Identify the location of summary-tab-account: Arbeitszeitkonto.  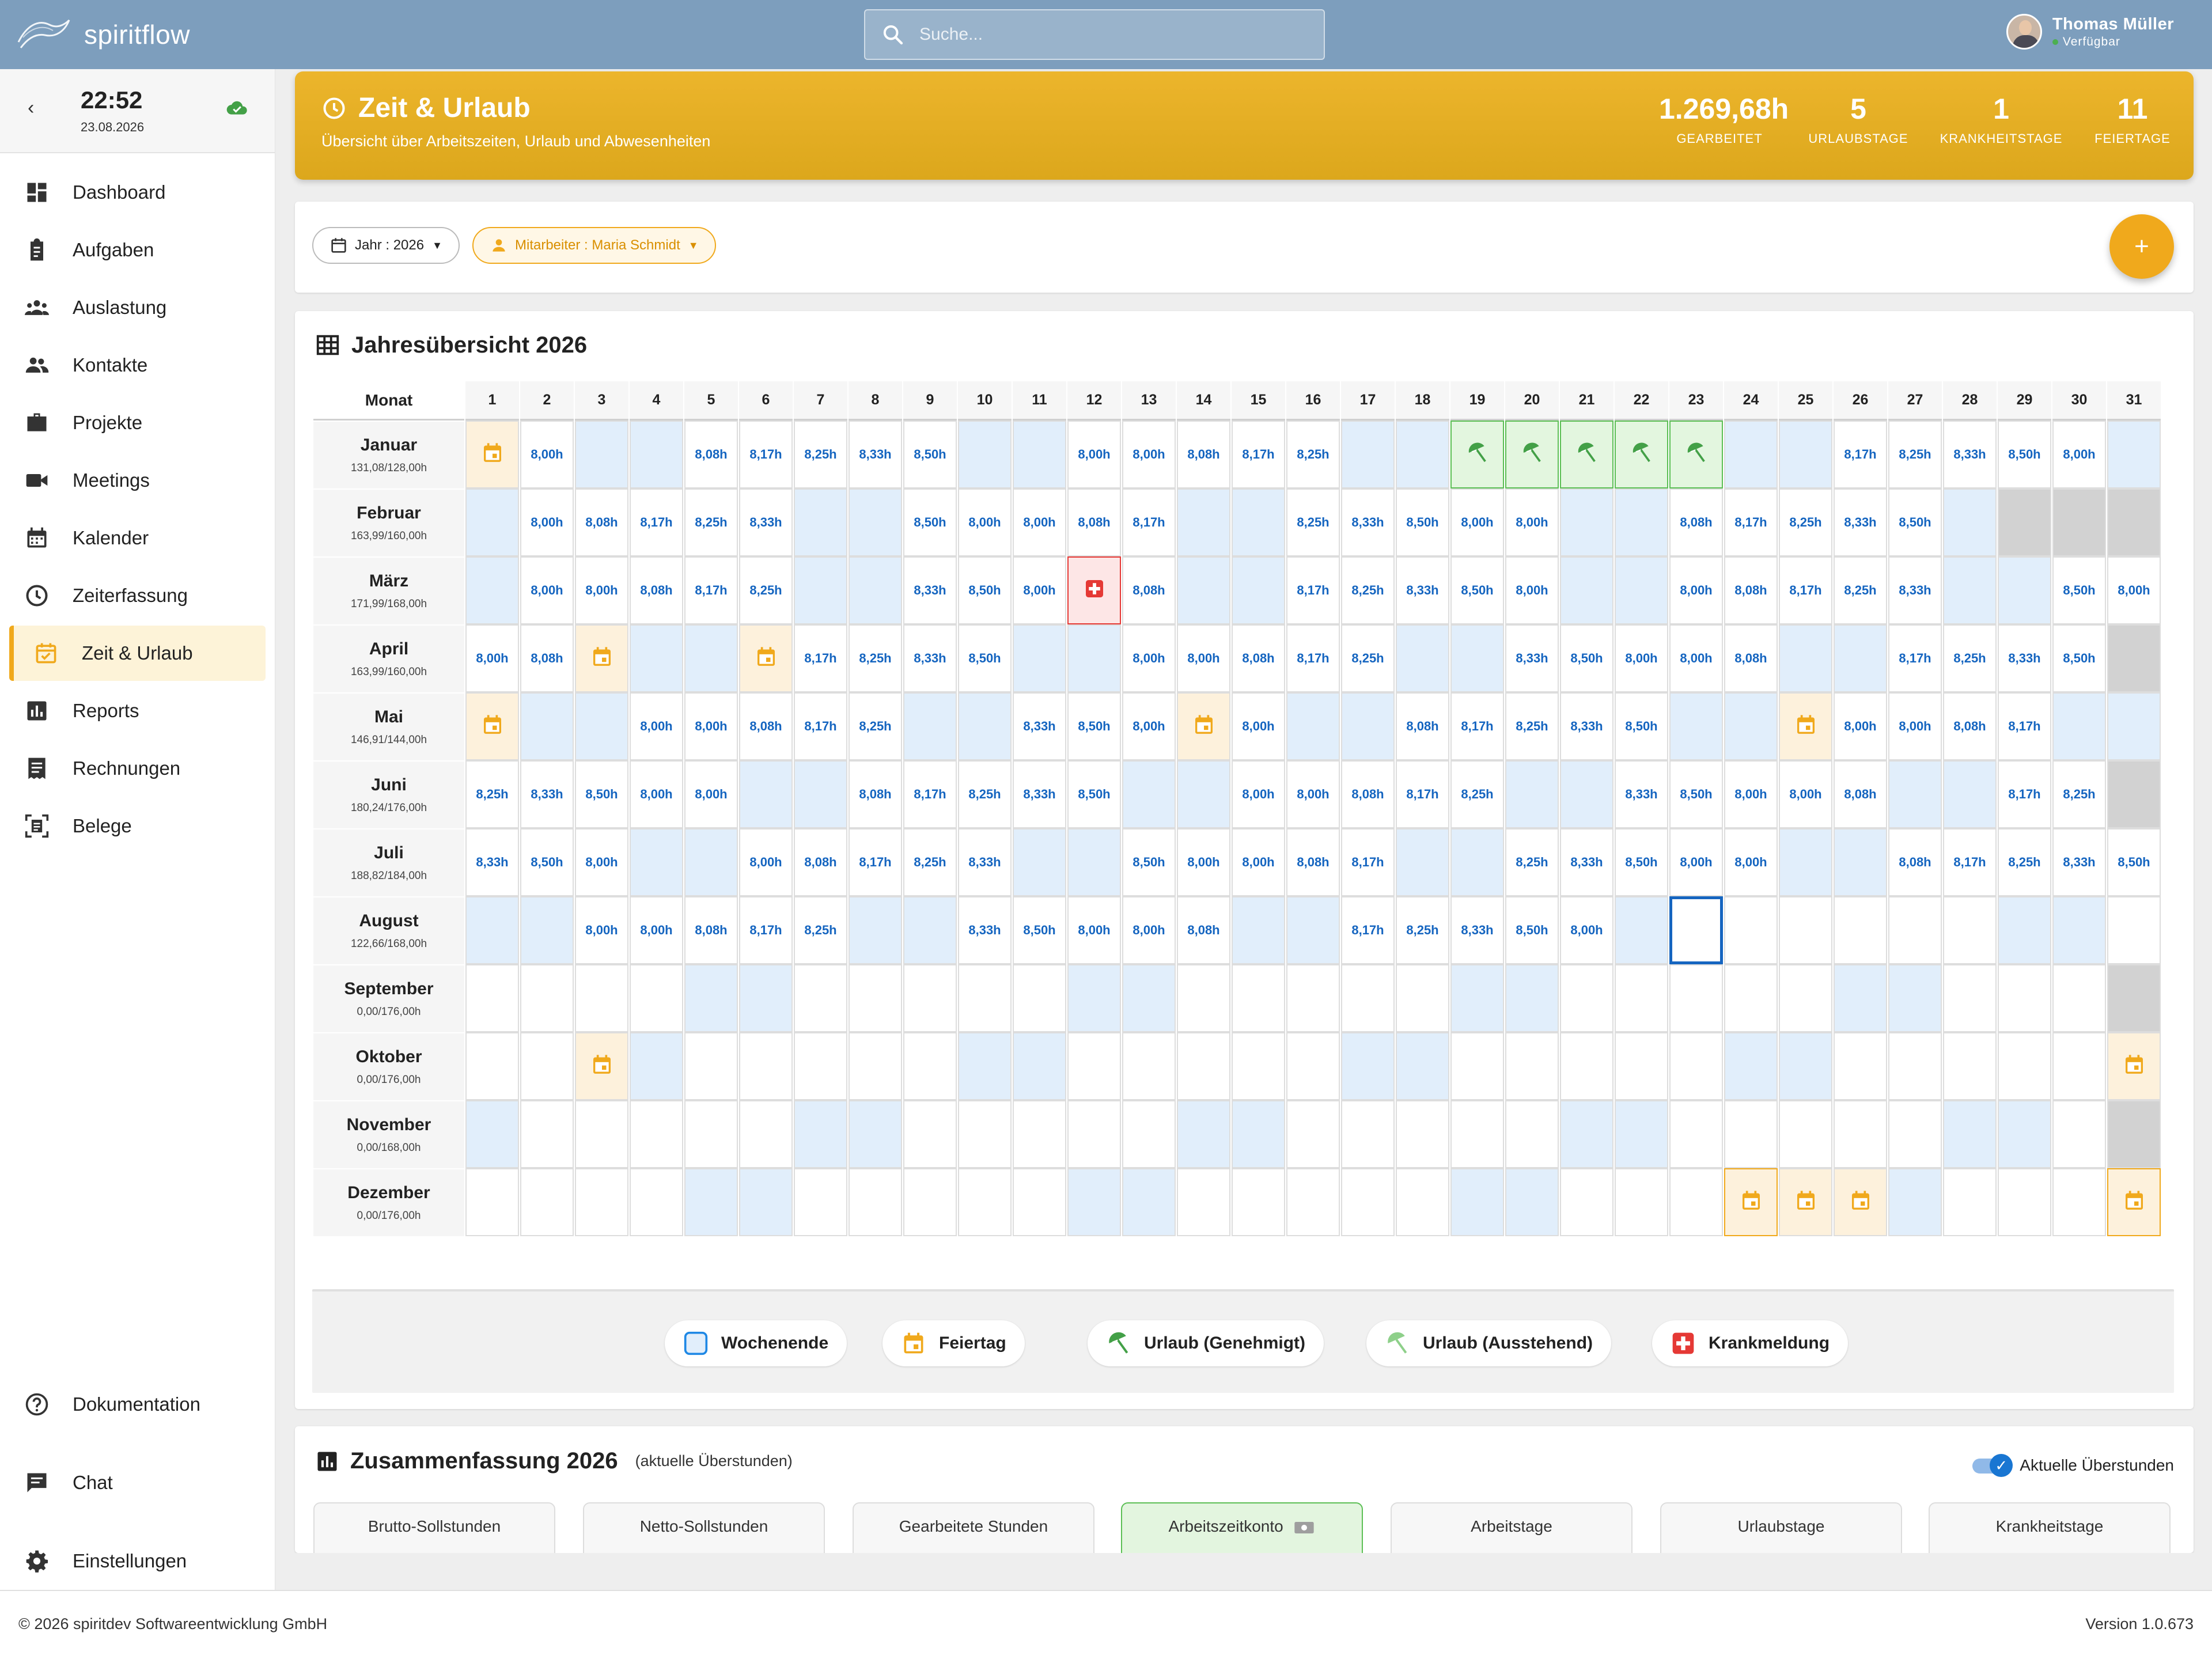
(1242, 1527).